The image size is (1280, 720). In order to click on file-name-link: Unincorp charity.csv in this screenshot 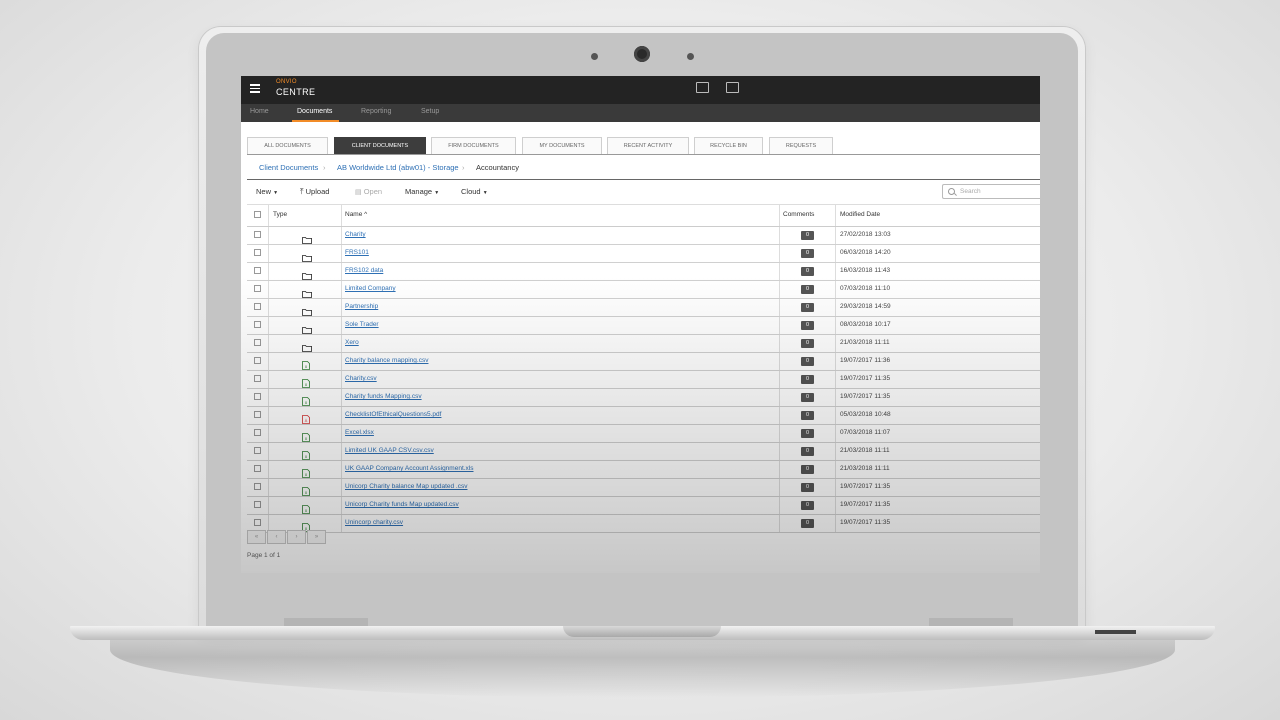, I will do `click(374, 522)`.